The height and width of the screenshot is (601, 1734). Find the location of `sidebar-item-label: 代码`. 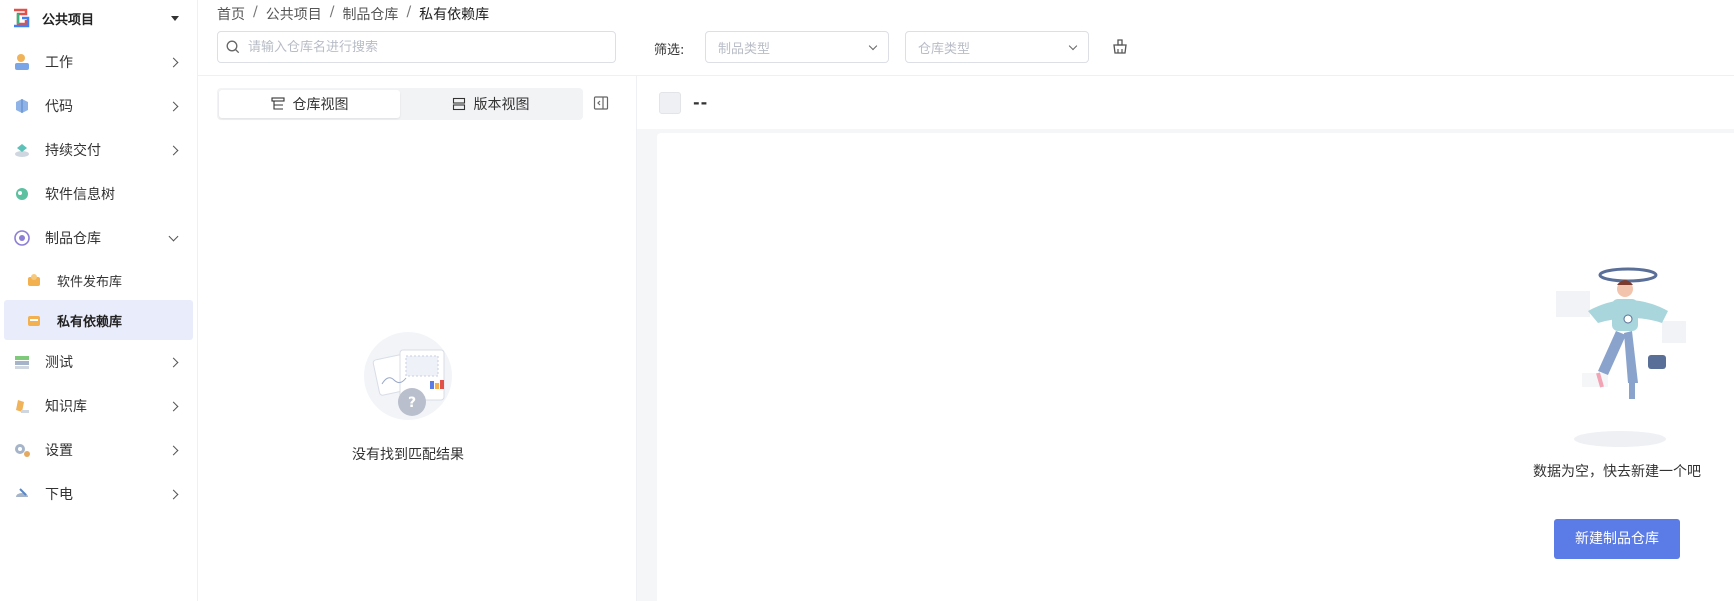

sidebar-item-label: 代码 is located at coordinates (59, 107).